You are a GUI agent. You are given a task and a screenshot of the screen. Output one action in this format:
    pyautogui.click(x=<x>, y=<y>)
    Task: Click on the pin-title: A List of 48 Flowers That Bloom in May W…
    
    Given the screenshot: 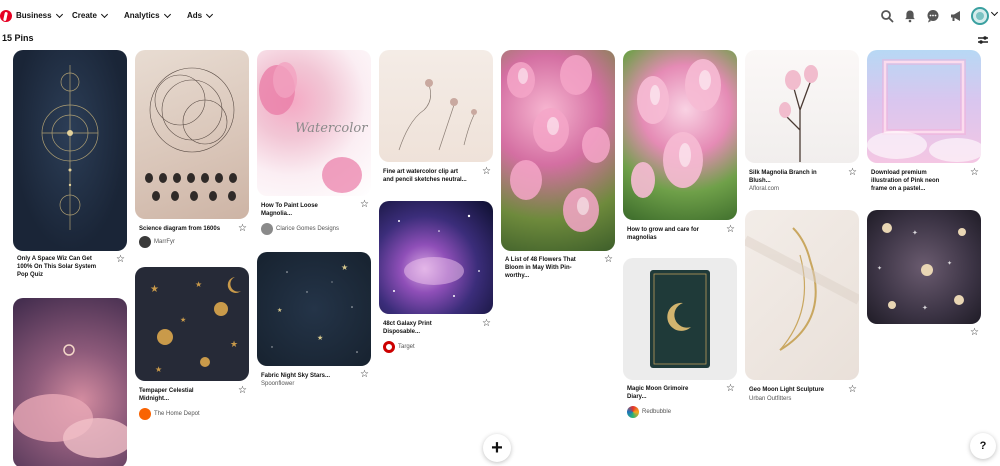 What is the action you would take?
    pyautogui.click(x=553, y=268)
    